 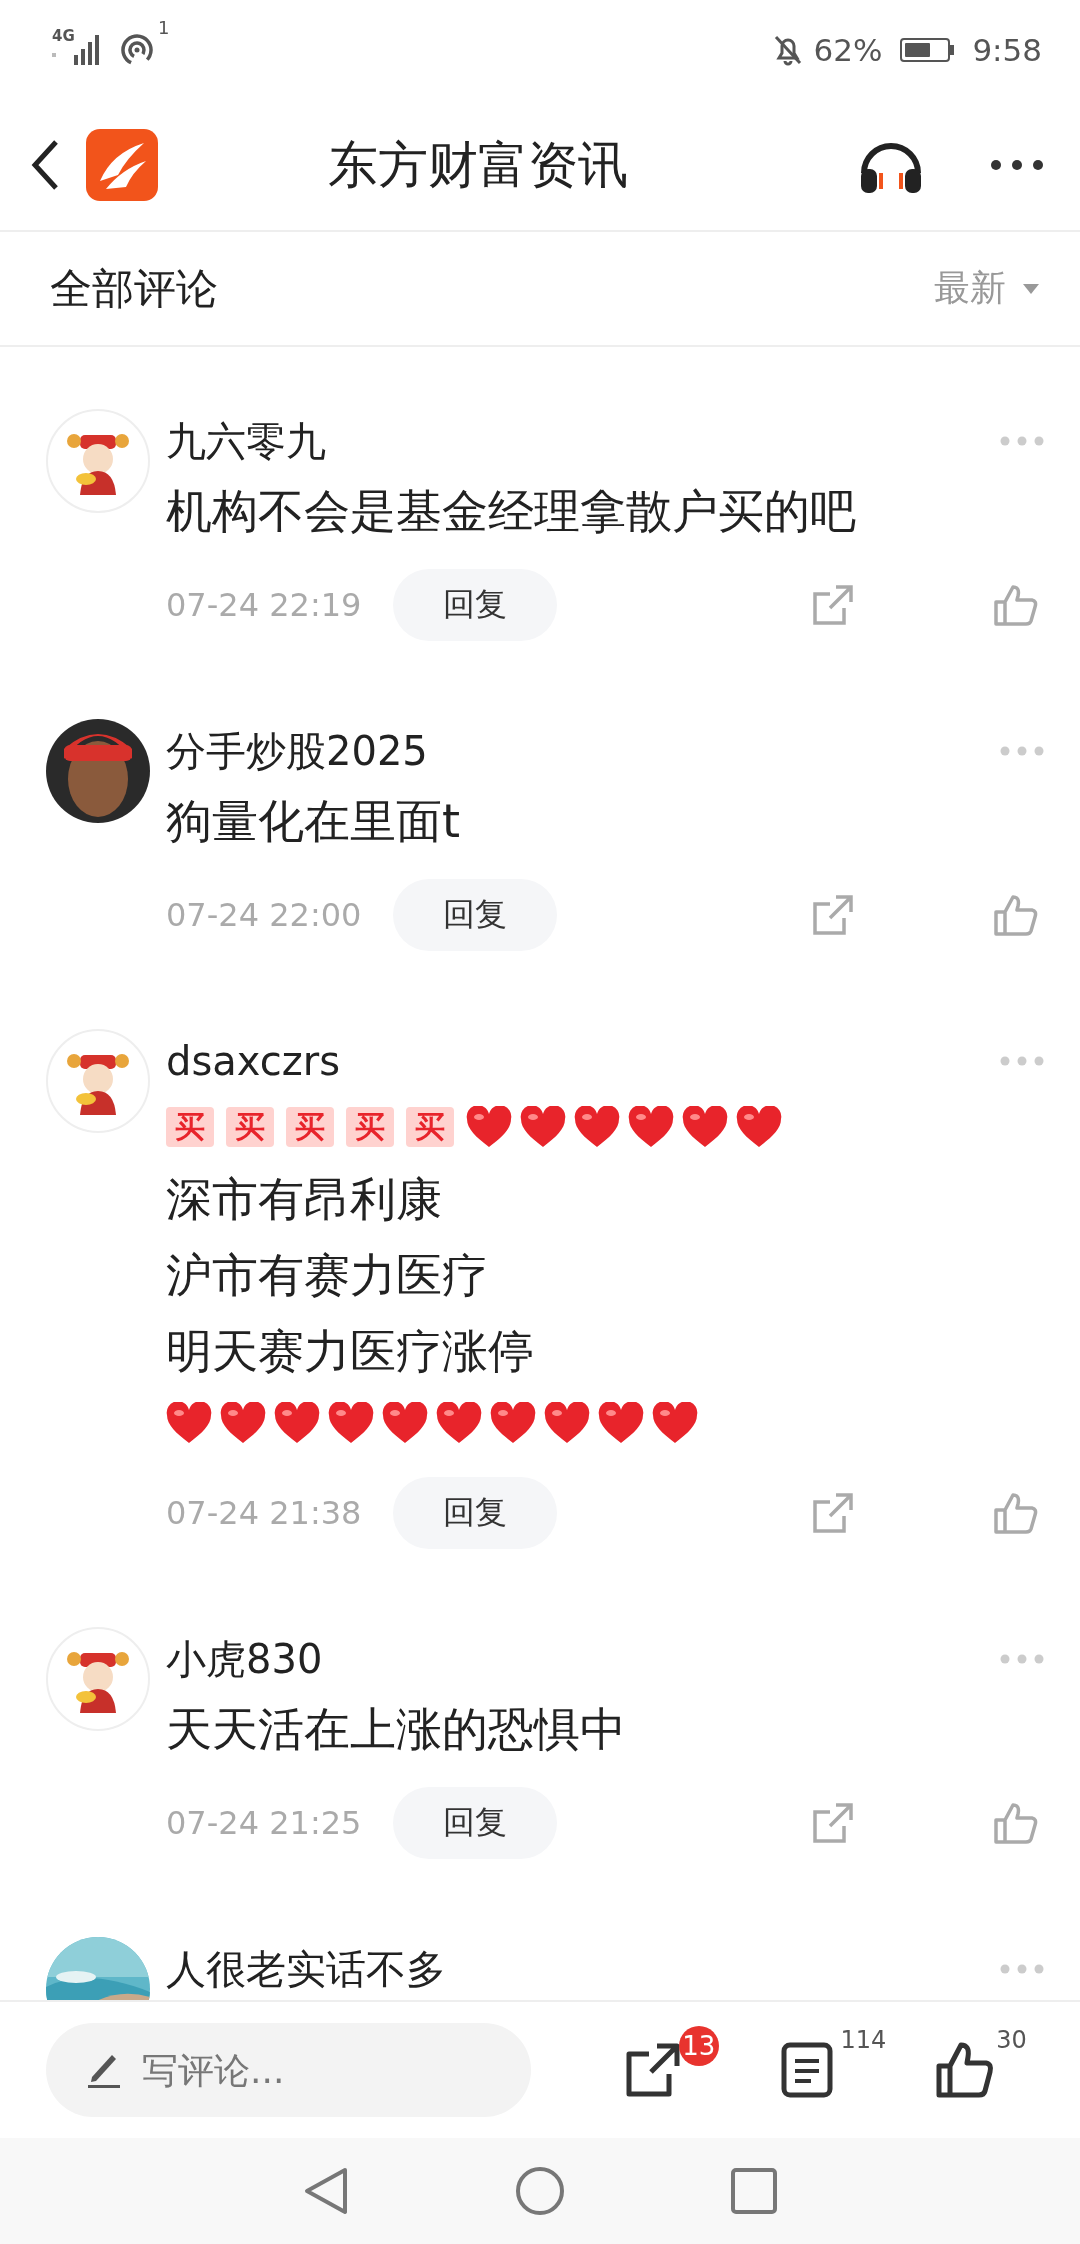 What do you see at coordinates (1007, 50) in the screenshot?
I see `clock: 9:58` at bounding box center [1007, 50].